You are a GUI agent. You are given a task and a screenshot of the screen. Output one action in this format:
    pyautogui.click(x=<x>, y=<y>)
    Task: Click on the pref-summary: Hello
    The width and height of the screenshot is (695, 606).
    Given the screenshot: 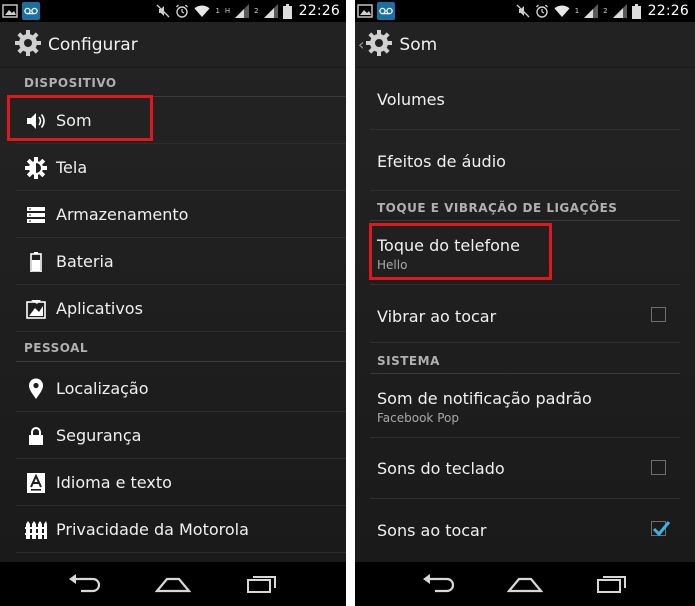 What is the action you would take?
    pyautogui.click(x=392, y=265)
    